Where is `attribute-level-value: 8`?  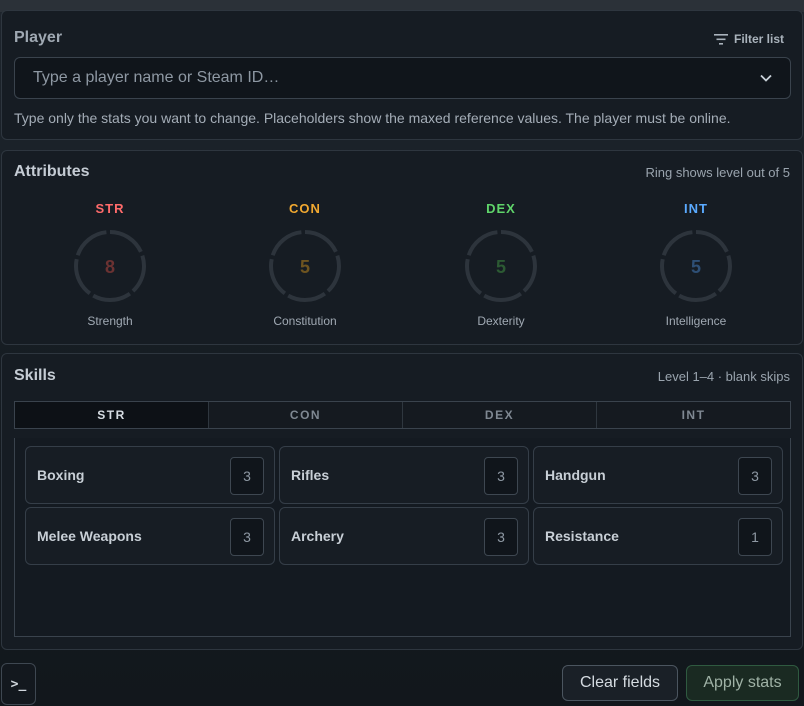 attribute-level-value: 8 is located at coordinates (110, 267).